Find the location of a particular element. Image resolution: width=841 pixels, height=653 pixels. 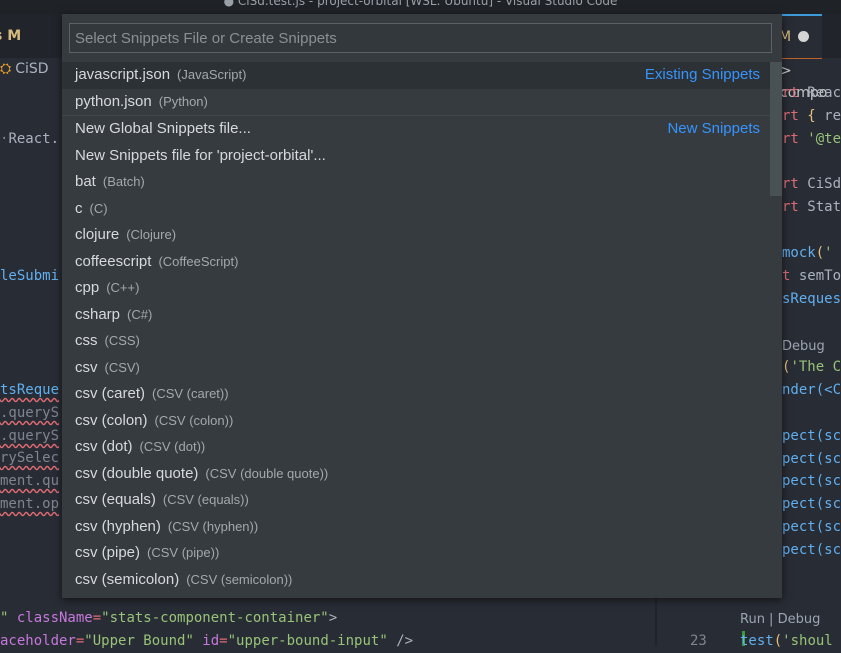

quick-pick-item: csv (CSV) is located at coordinates (416, 368).